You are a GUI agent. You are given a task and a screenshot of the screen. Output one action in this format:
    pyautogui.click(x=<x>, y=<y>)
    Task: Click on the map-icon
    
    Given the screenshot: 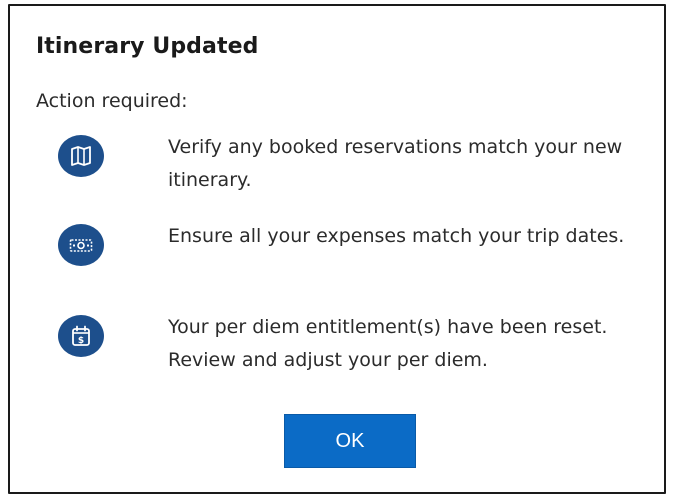 What is the action you would take?
    pyautogui.click(x=81, y=156)
    